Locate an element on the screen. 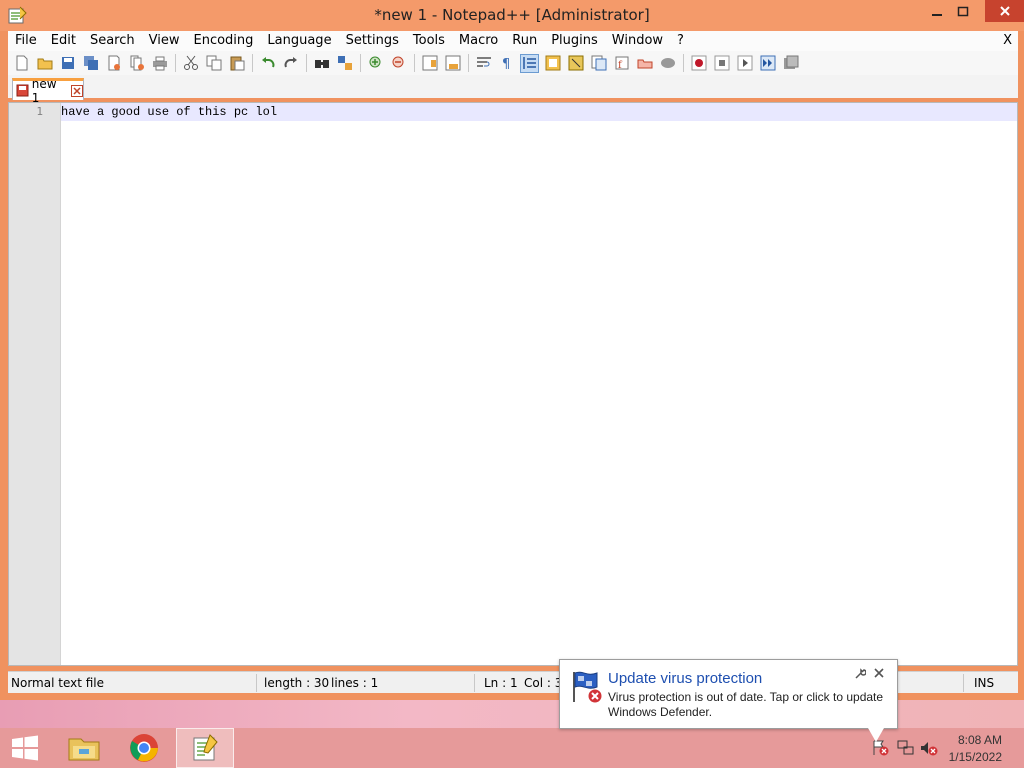 Image resolution: width=1024 pixels, height=768 pixels. close-window-button is located at coordinates (1004, 11).